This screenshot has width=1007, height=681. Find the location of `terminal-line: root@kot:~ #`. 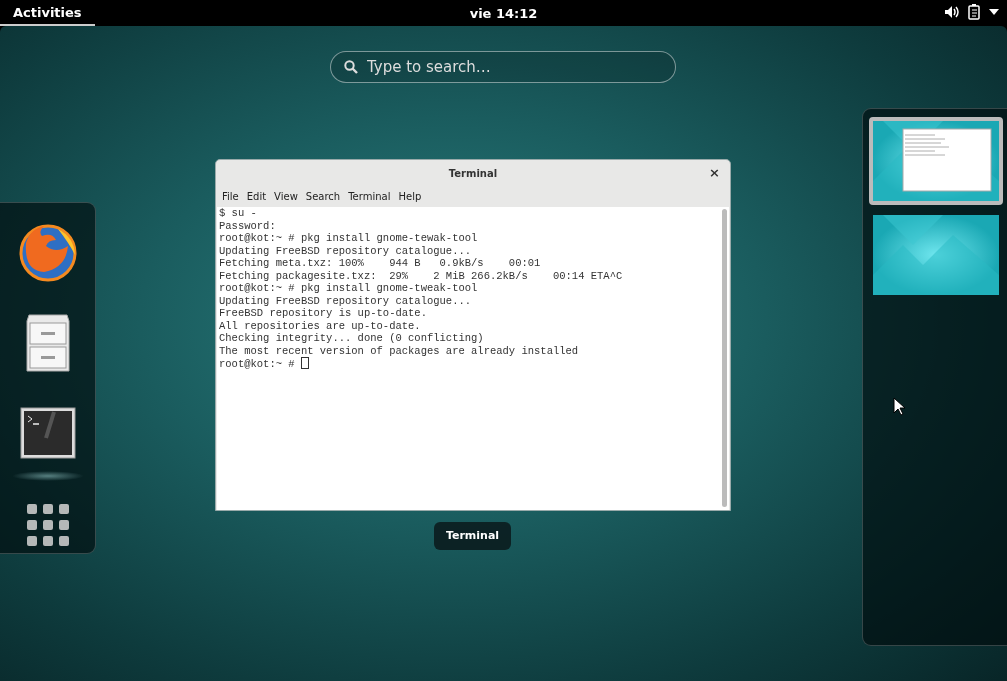

terminal-line: root@kot:~ # is located at coordinates (257, 364).